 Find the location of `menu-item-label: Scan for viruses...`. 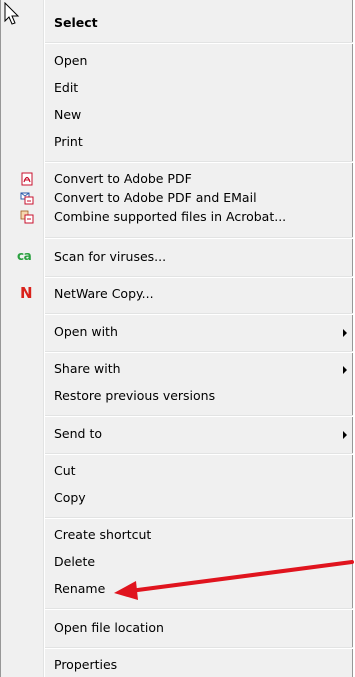

menu-item-label: Scan for viruses... is located at coordinates (110, 256).